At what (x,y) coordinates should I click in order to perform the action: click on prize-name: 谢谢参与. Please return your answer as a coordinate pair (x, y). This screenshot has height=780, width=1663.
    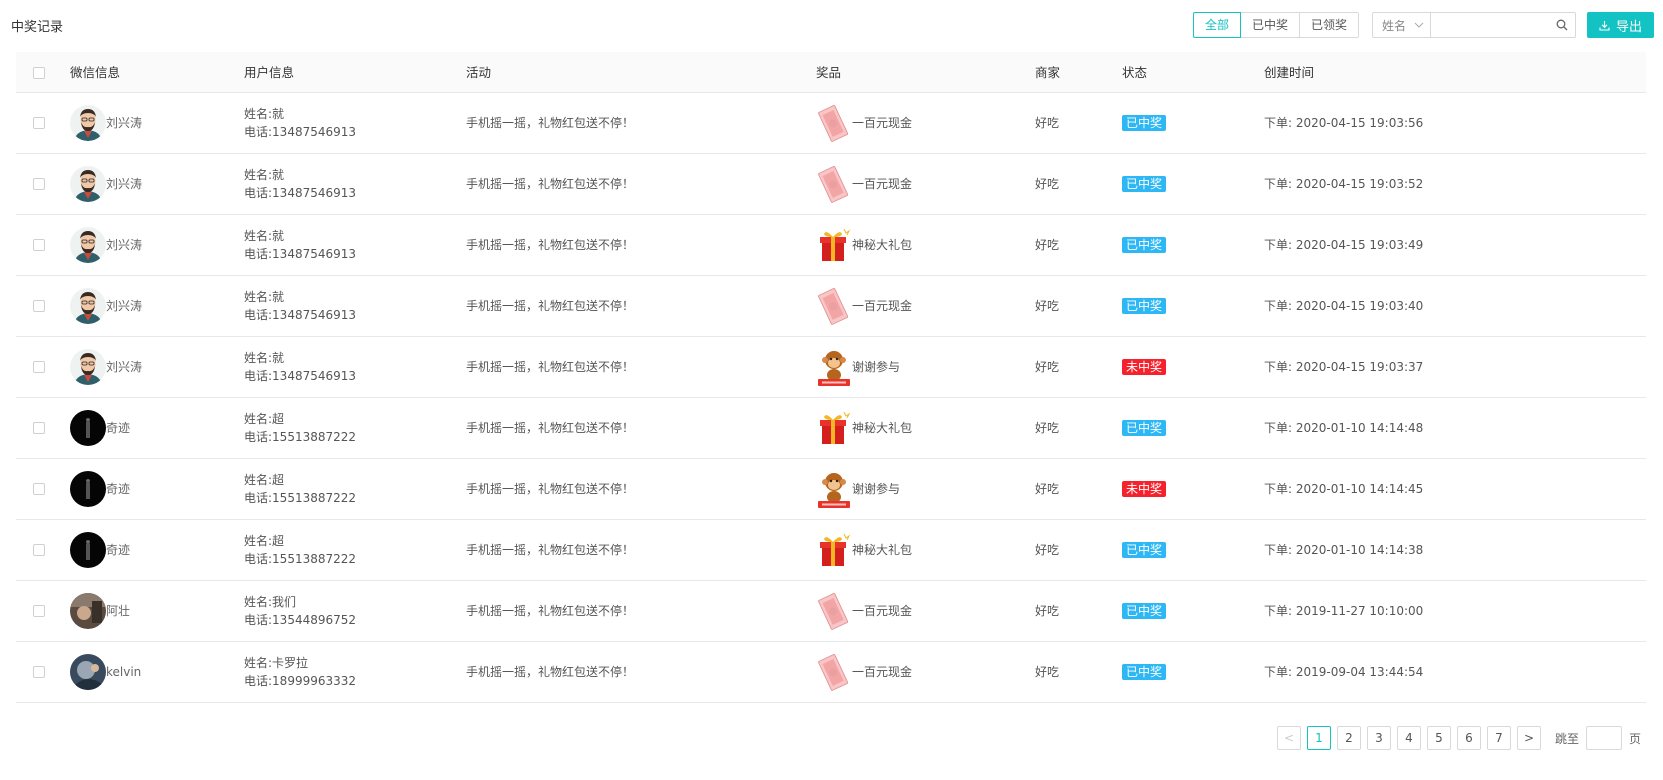
    Looking at the image, I should click on (876, 489).